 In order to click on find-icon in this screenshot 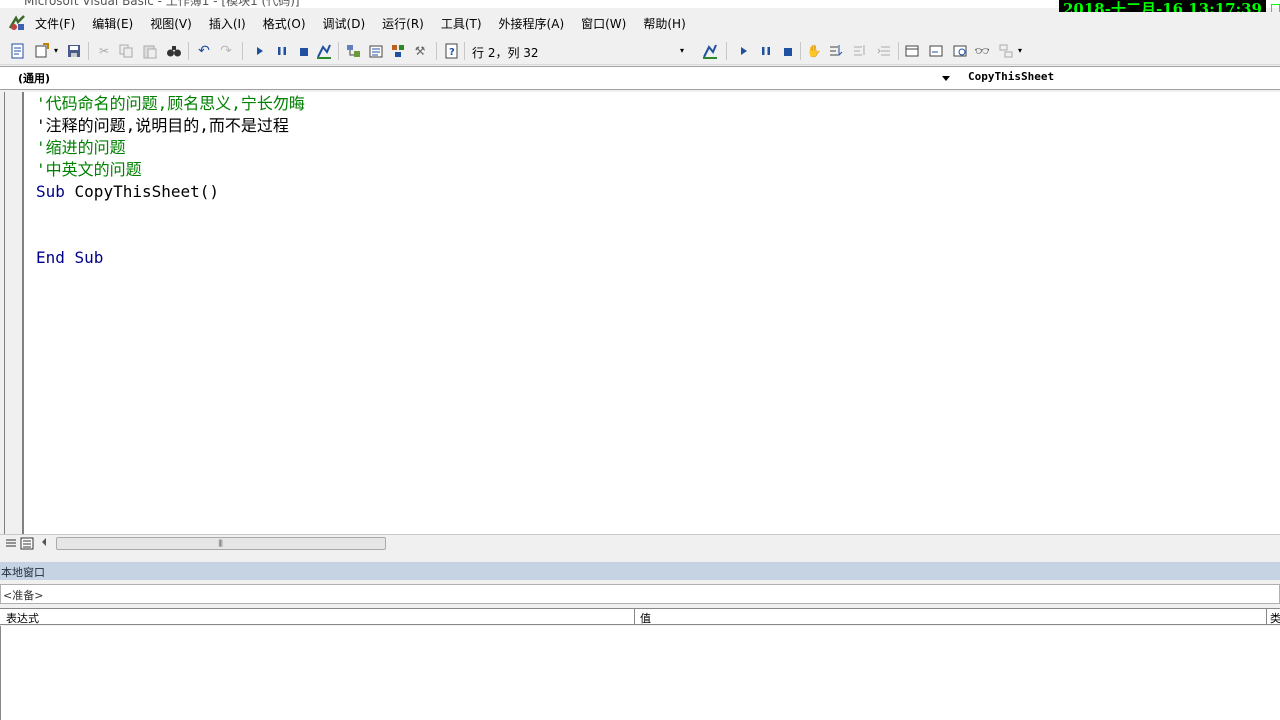, I will do `click(174, 51)`.